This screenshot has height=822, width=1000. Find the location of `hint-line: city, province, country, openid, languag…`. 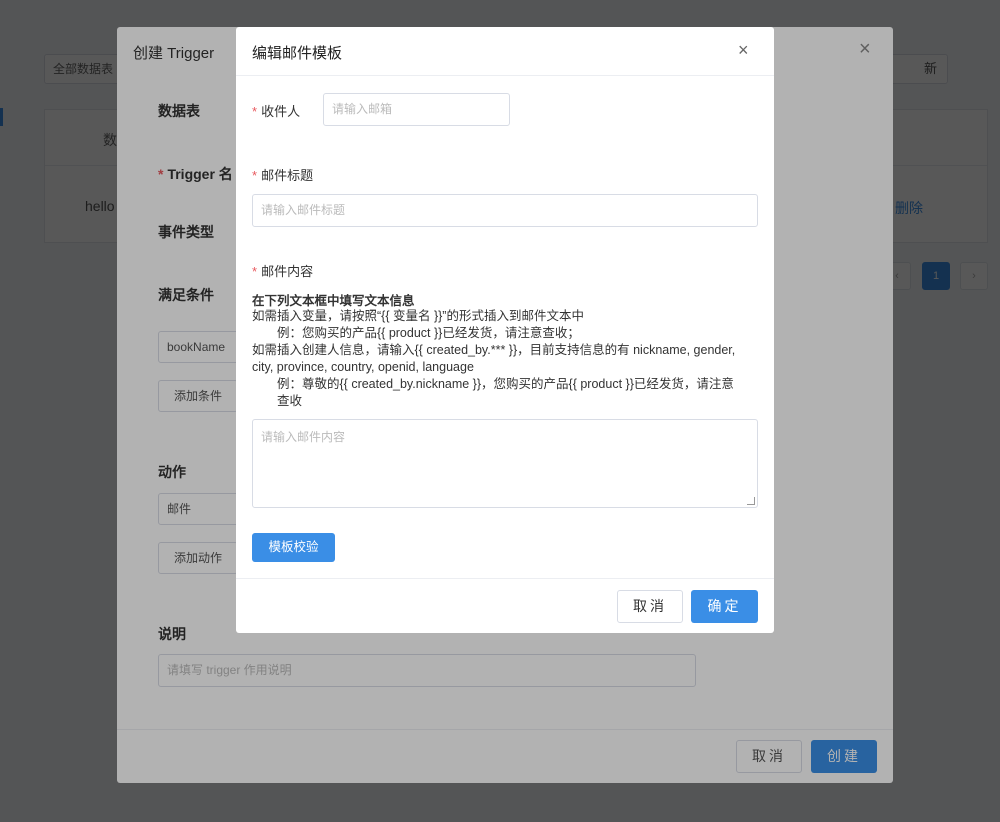

hint-line: city, province, country, openid, languag… is located at coordinates (363, 367).